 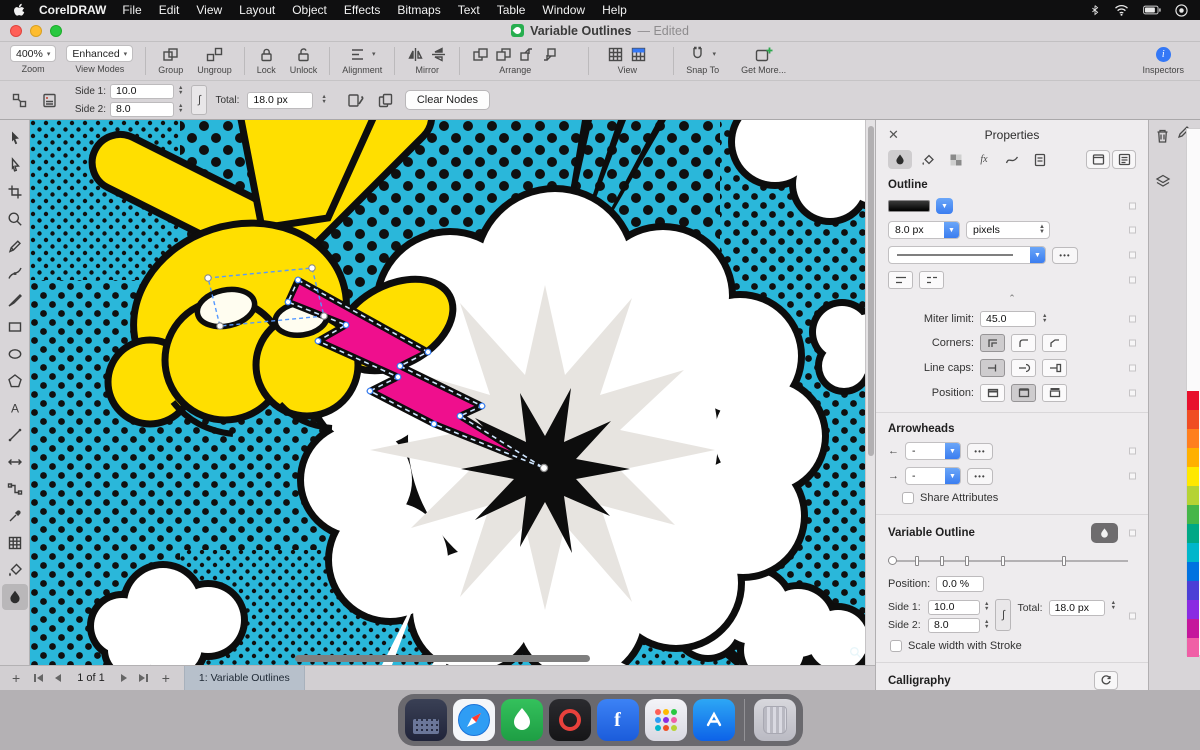 I want to click on copy-width-button, so click(x=386, y=100).